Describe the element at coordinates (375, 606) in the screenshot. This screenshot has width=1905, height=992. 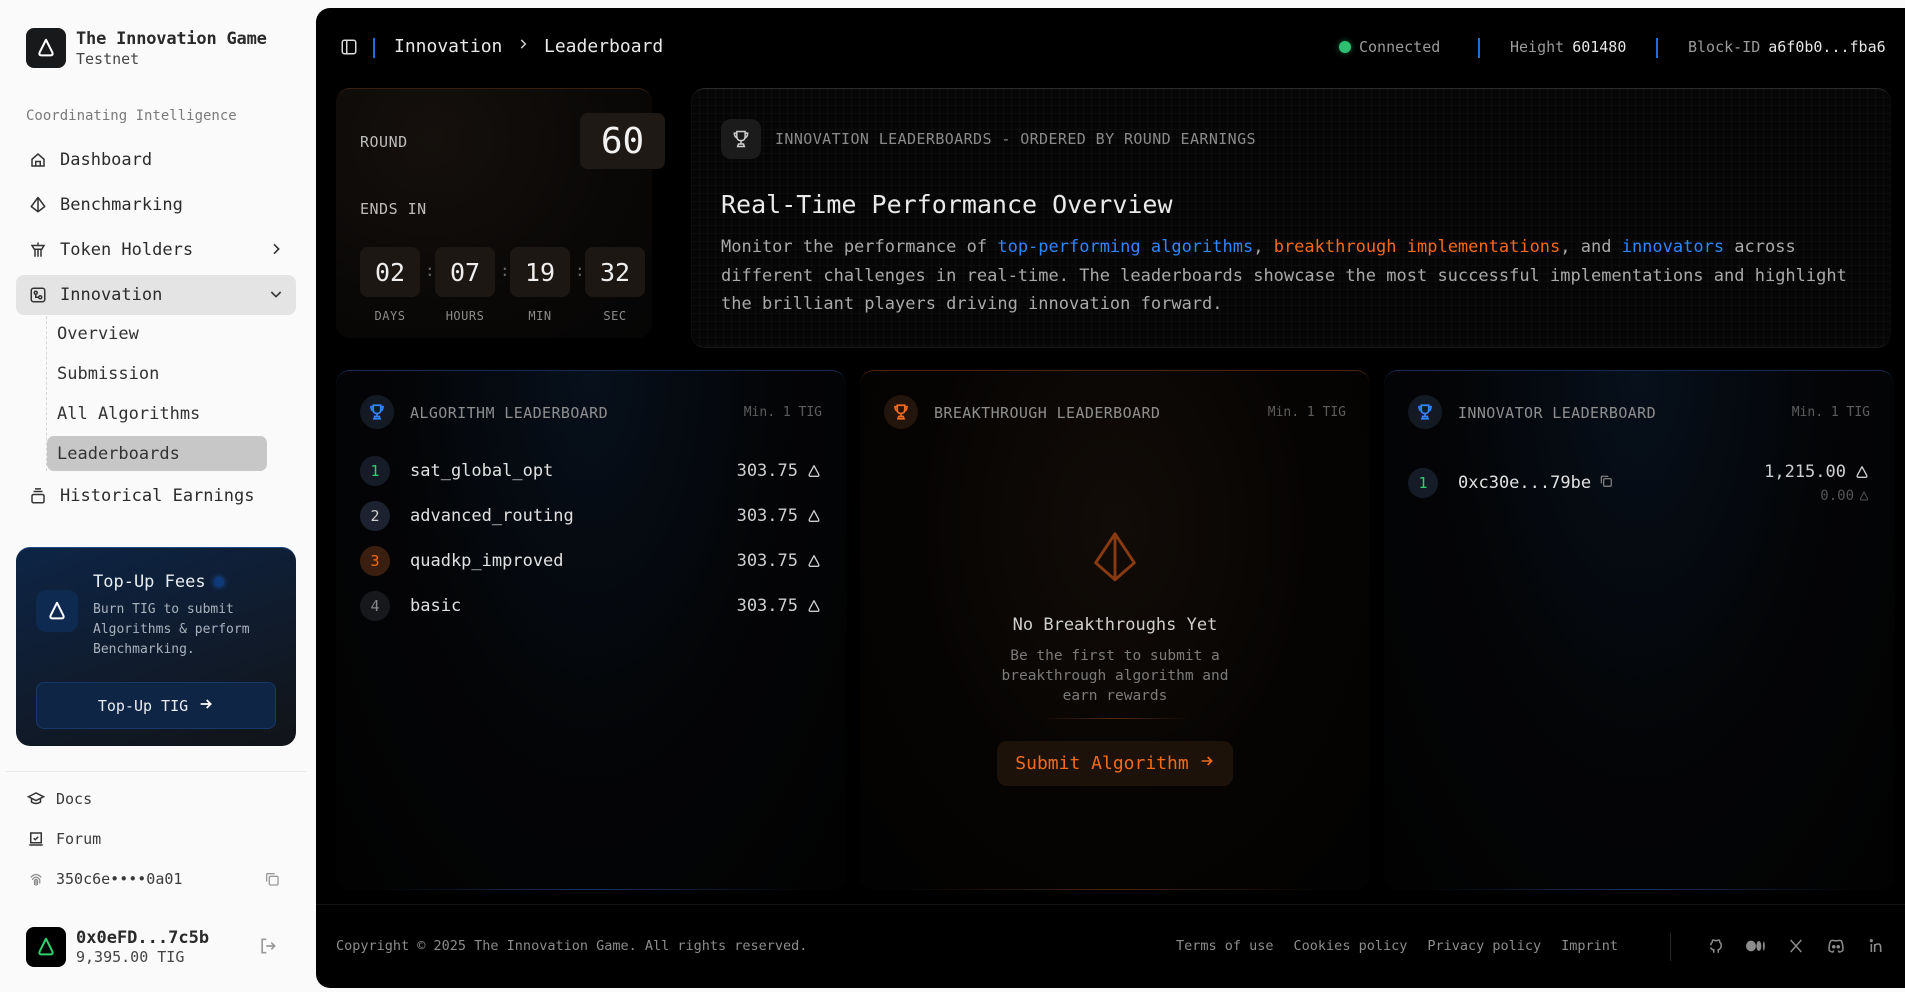
I see `rank-badge: 4` at that location.